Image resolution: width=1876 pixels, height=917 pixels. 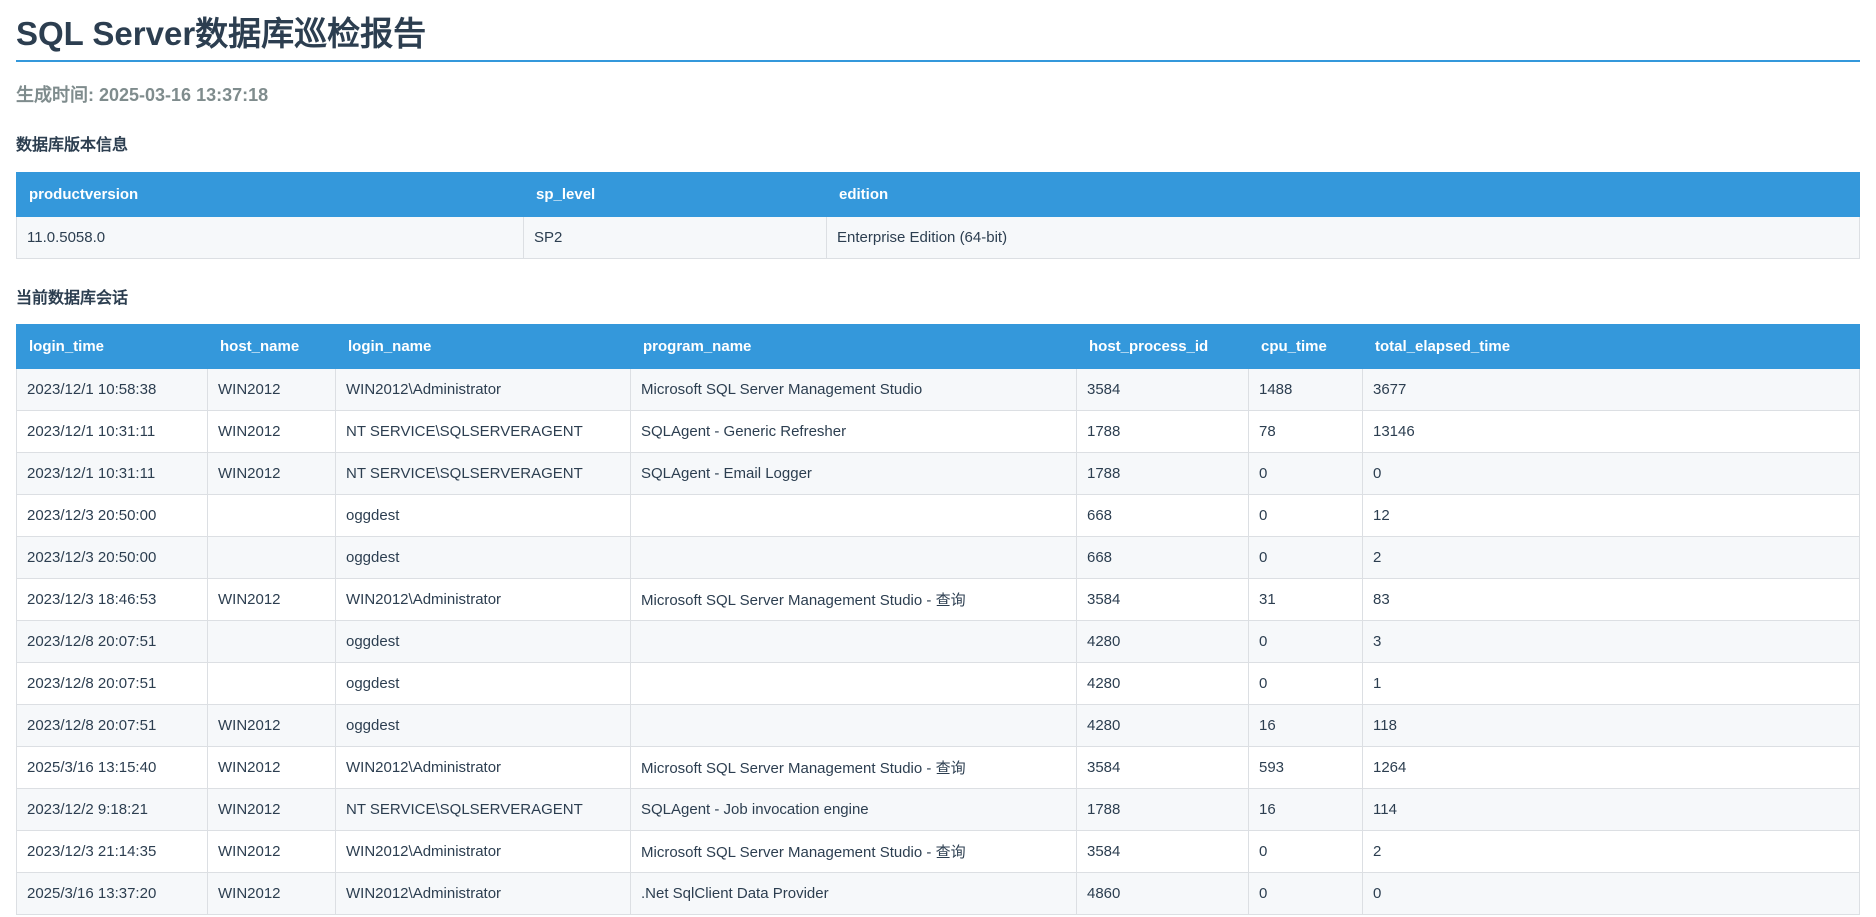 I want to click on column-header-cpu-time: cpu_time, so click(x=1305, y=346).